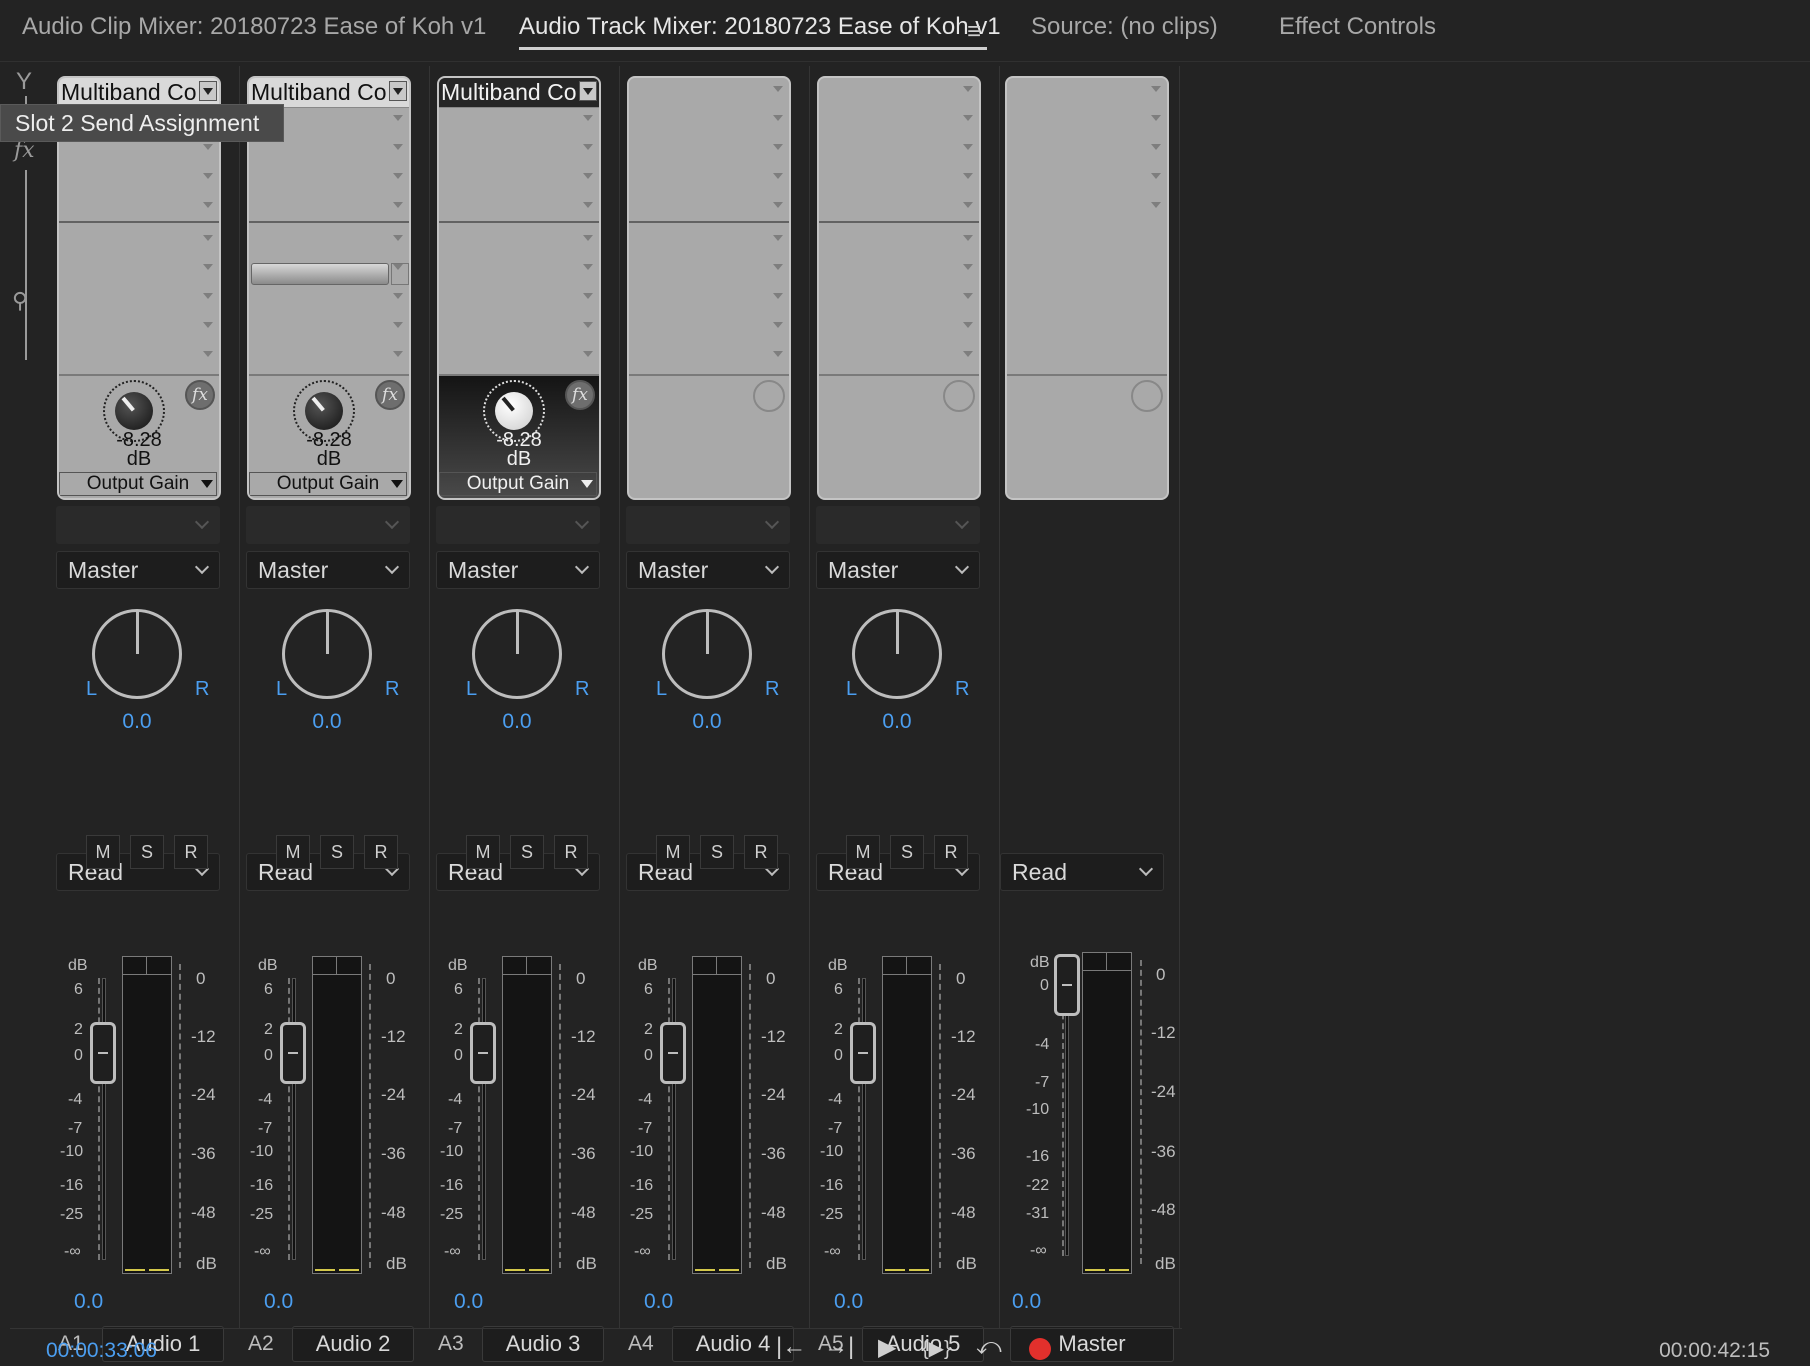  I want to click on go-to-out-icon: →|, so click(839, 1348).